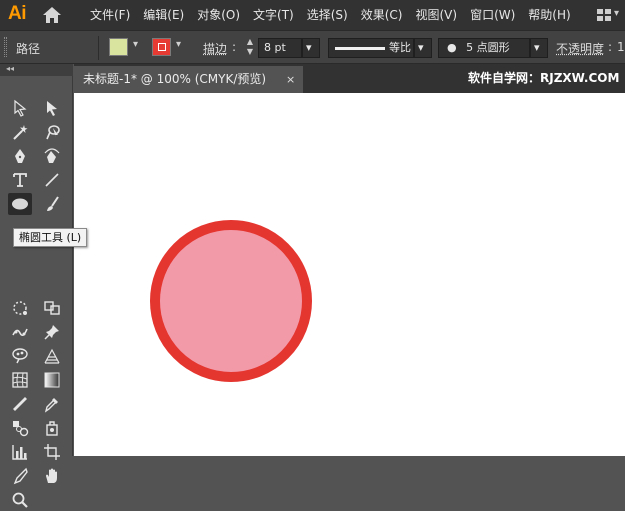 This screenshot has width=625, height=511. I want to click on menu-file: 文件(F), so click(110, 15).